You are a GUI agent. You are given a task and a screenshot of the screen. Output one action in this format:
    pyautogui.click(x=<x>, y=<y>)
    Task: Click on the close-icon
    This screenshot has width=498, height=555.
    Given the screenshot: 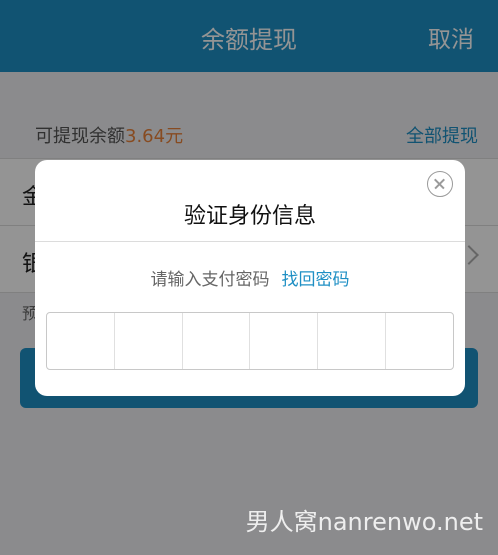 What is the action you would take?
    pyautogui.click(x=440, y=184)
    